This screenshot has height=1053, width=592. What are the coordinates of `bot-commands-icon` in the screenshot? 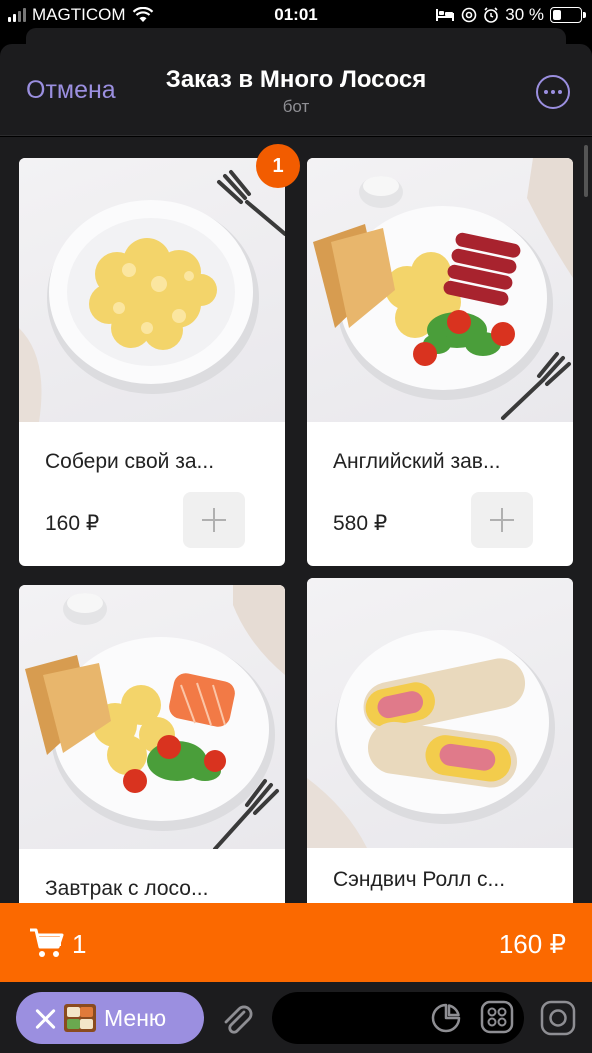 It's located at (497, 1017).